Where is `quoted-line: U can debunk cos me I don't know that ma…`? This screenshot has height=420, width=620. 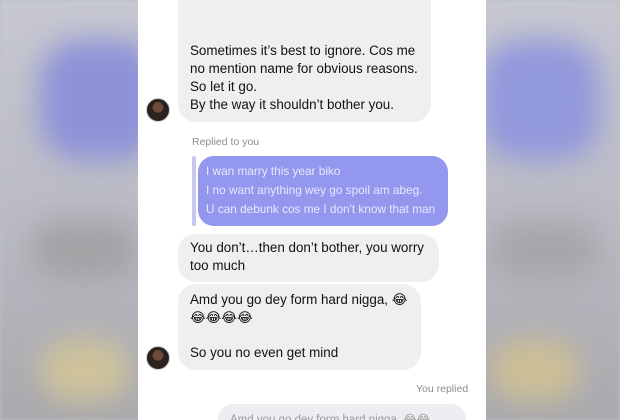 quoted-line: U can debunk cos me I don't know that ma… is located at coordinates (321, 209).